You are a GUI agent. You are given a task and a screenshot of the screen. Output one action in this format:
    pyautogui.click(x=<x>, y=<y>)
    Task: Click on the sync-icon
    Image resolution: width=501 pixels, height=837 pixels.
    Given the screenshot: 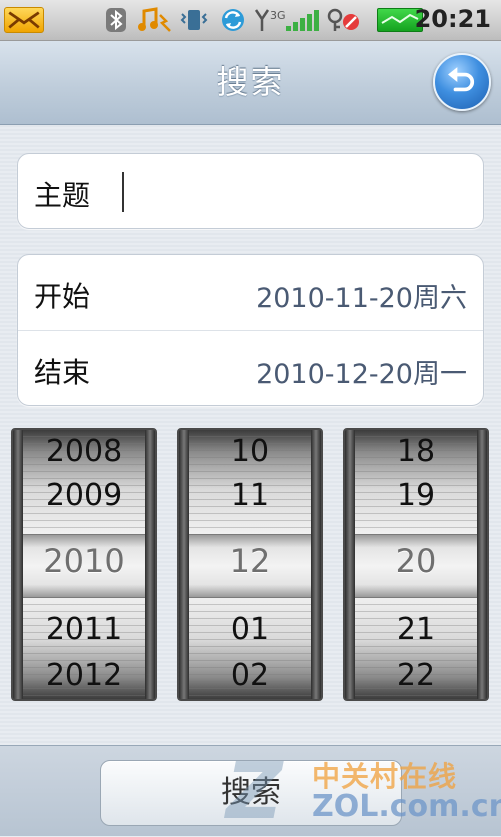 What is the action you would take?
    pyautogui.click(x=233, y=20)
    